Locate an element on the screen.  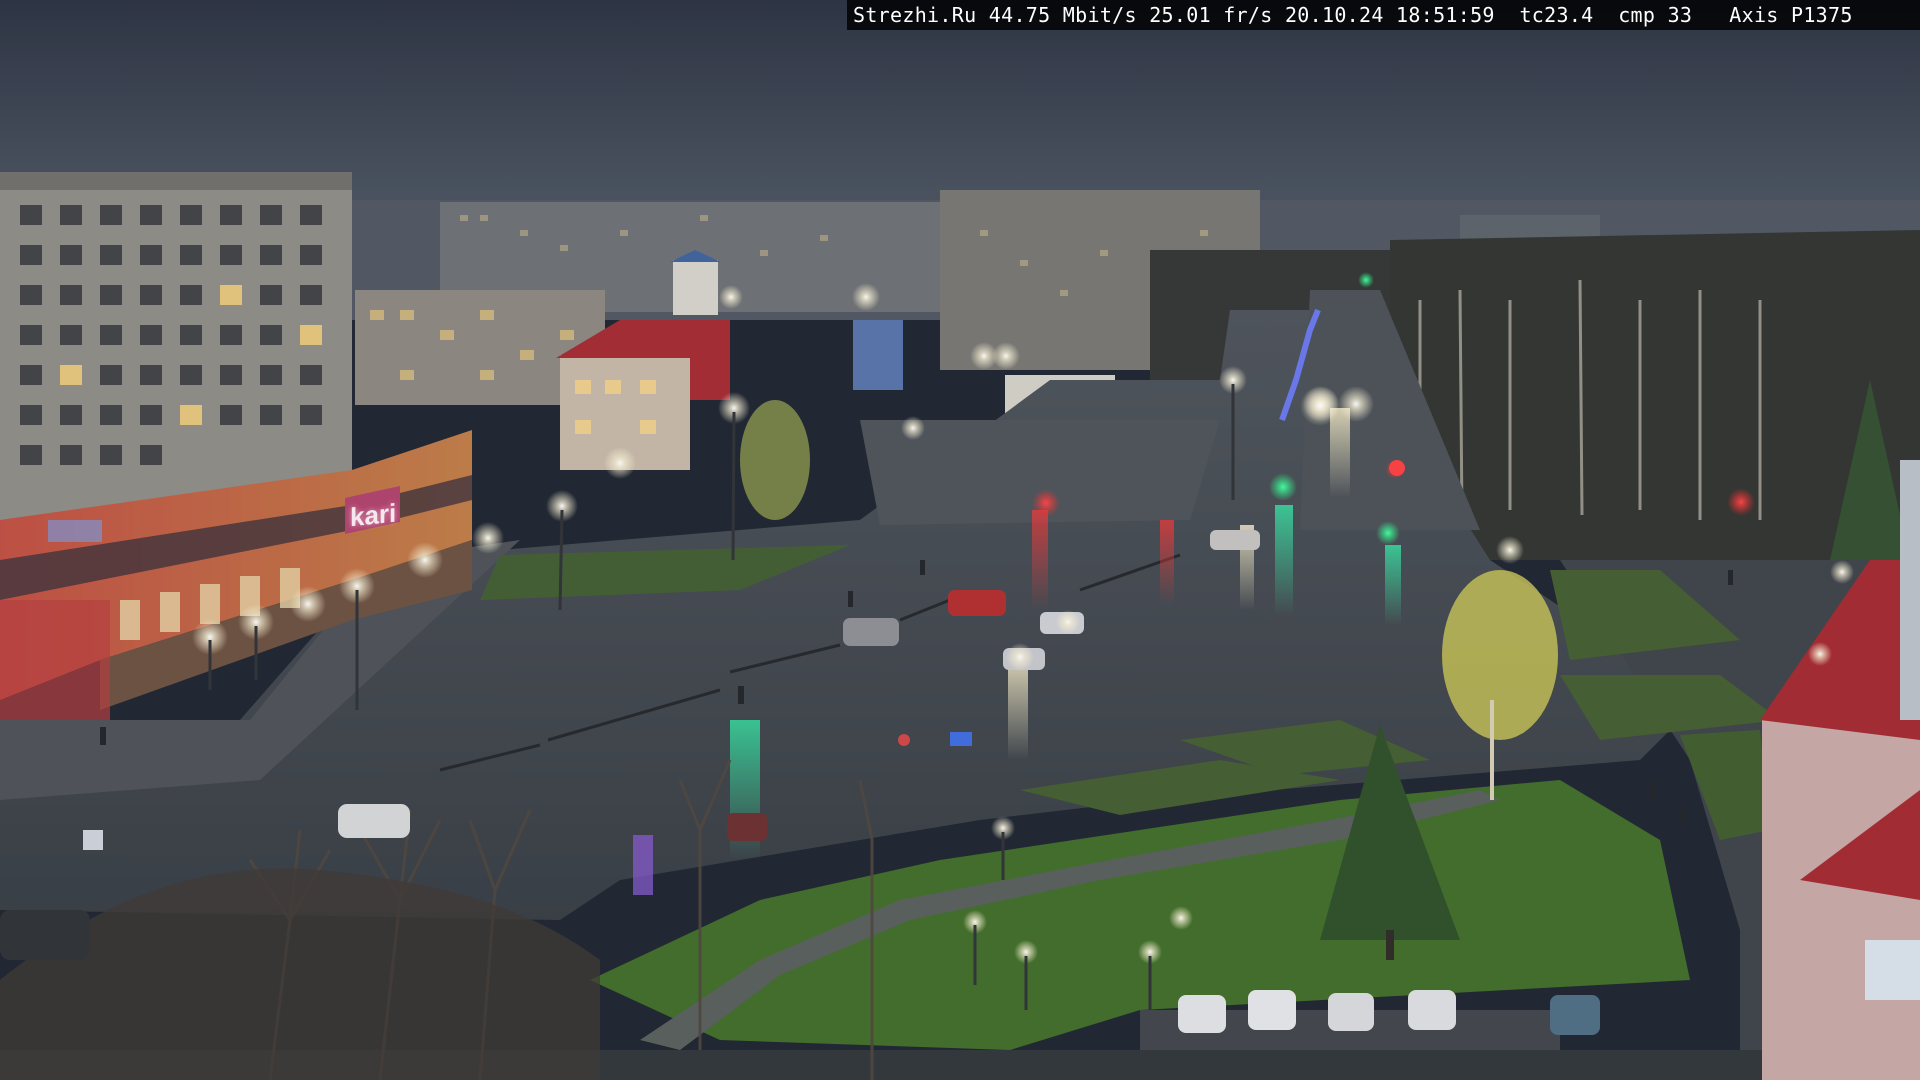
osd-bitrate: 44.75 Mbit/s is located at coordinates (1062, 15).